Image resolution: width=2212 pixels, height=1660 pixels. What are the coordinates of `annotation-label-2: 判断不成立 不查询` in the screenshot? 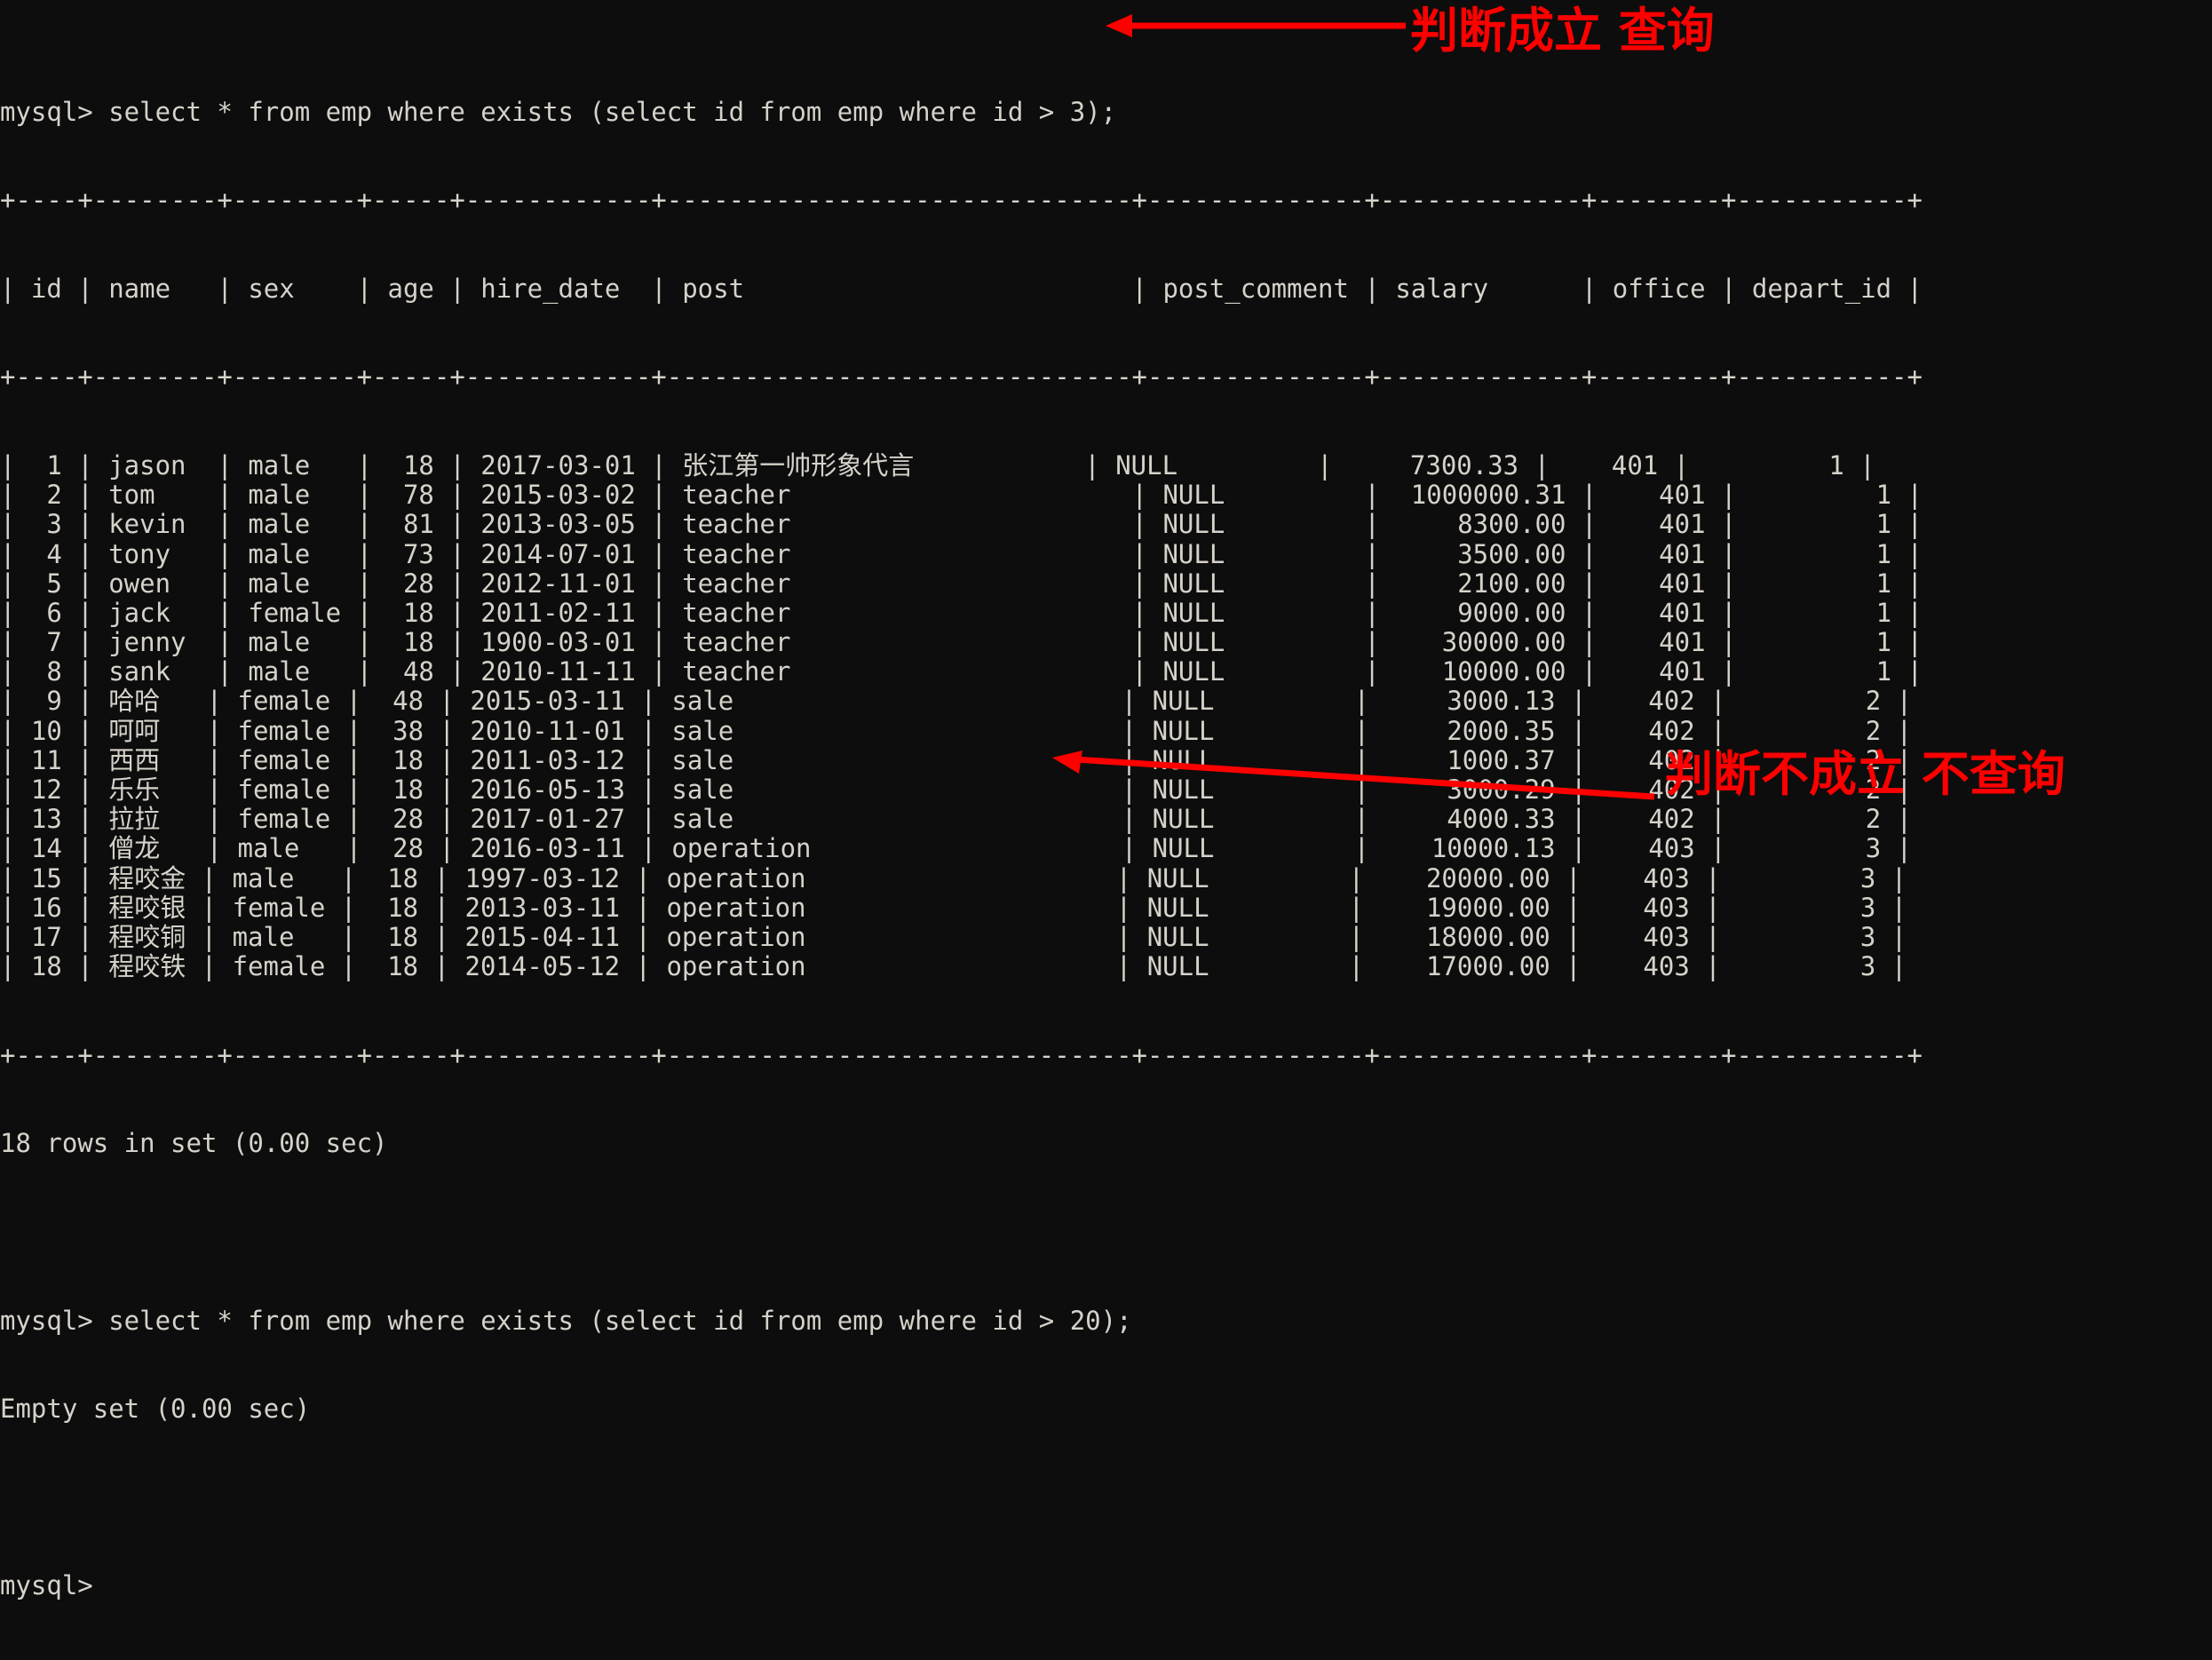 It's located at (1865, 774).